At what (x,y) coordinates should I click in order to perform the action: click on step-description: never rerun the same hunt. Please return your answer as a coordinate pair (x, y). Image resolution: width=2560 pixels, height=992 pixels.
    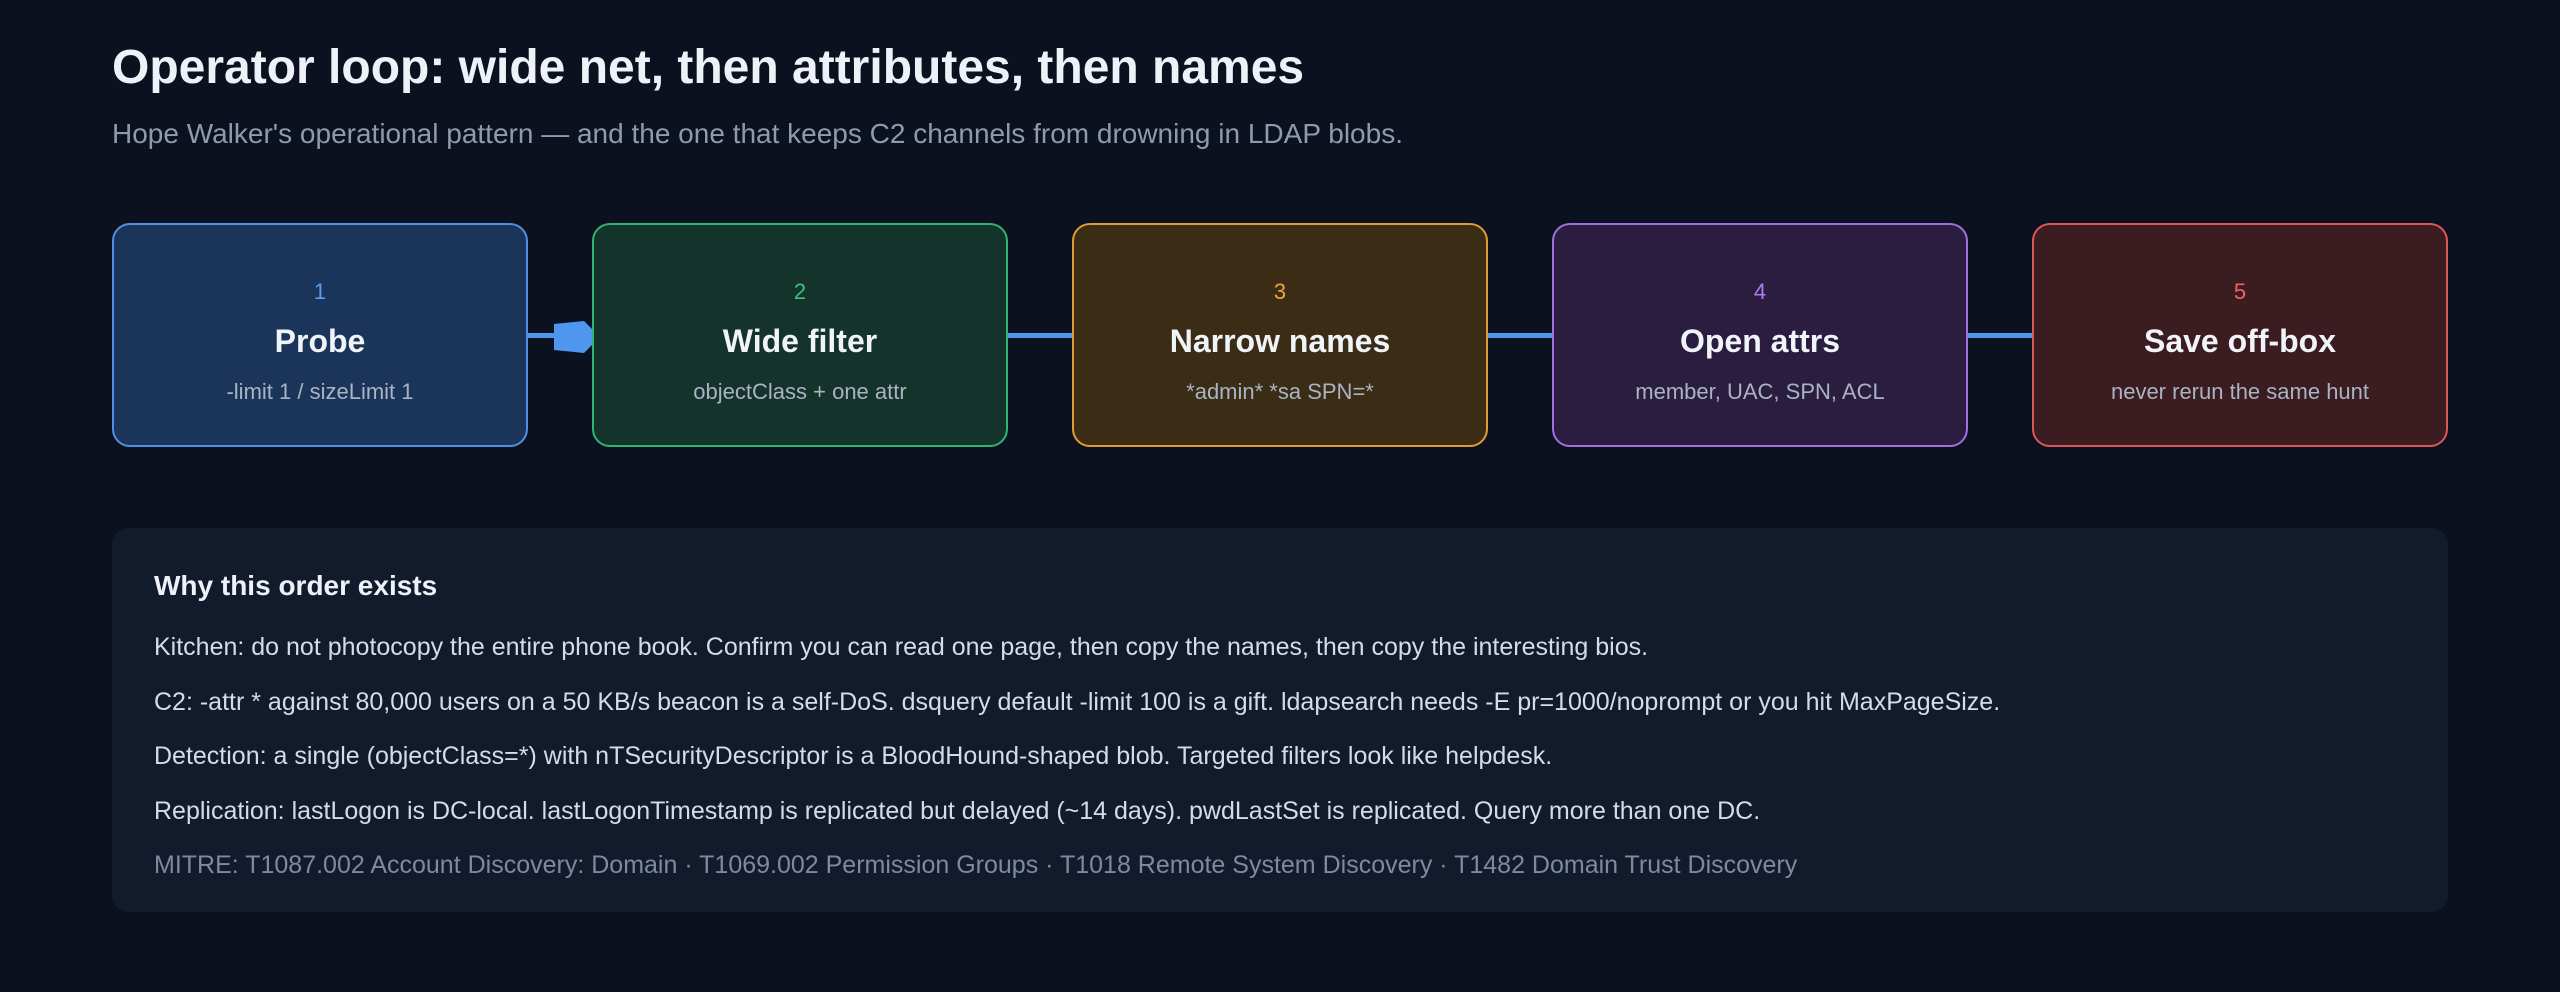
    Looking at the image, I should click on (2240, 391).